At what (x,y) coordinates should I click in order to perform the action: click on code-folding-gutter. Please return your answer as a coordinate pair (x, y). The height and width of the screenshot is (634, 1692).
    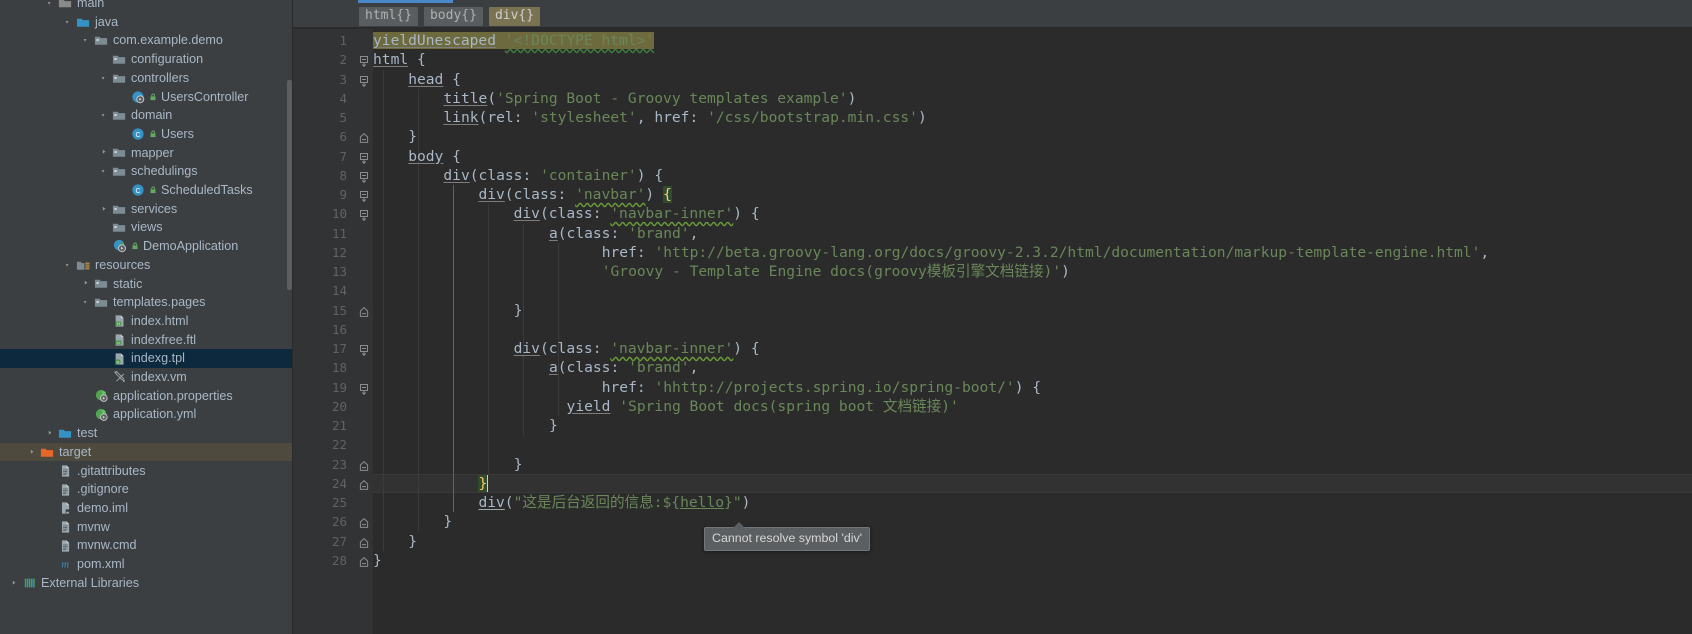
    Looking at the image, I should click on (364, 331).